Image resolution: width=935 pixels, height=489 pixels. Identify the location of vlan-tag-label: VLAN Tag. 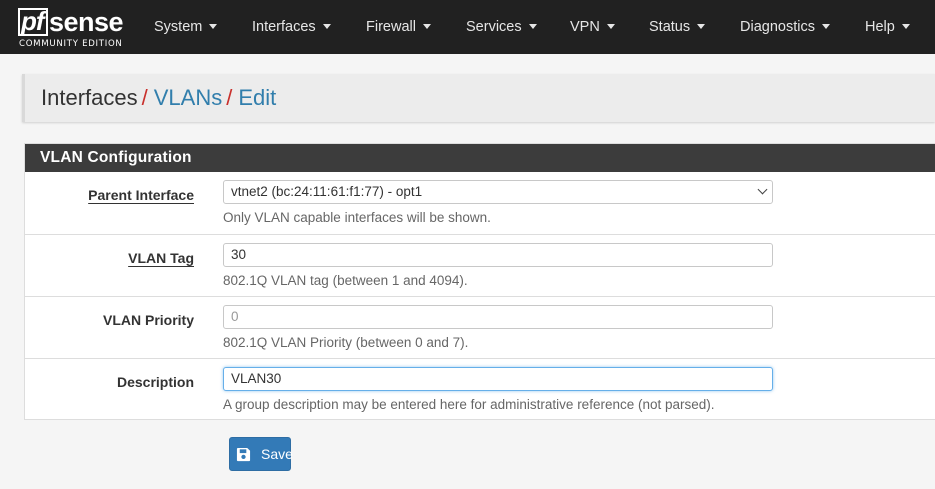
(161, 258).